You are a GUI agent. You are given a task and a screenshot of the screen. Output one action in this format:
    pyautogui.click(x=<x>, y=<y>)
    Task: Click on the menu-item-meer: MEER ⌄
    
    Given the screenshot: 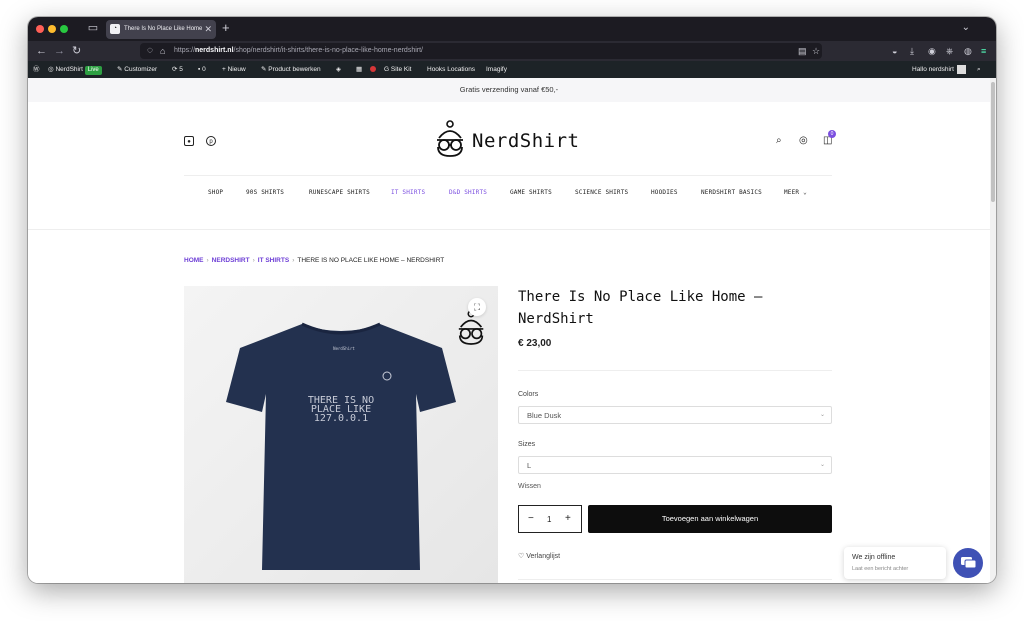 What is the action you would take?
    pyautogui.click(x=795, y=193)
    